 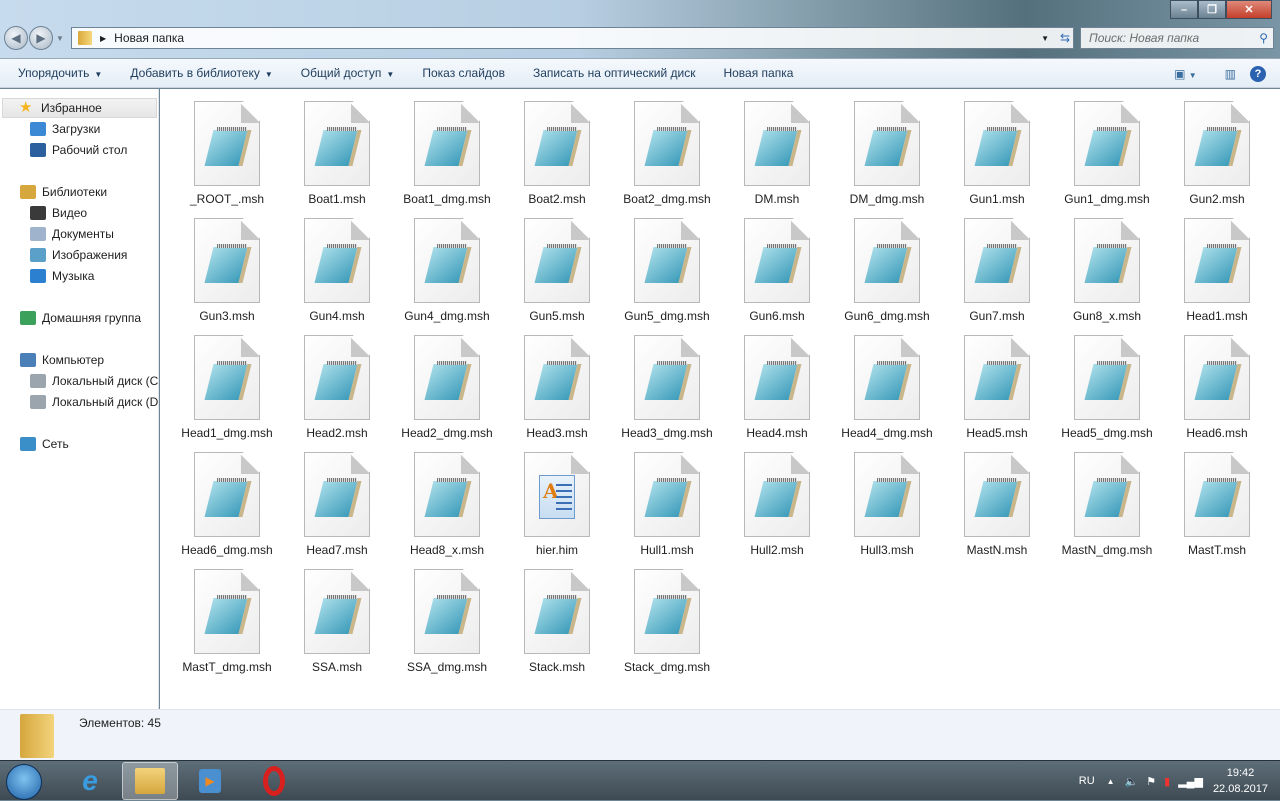 What do you see at coordinates (63, 192) in the screenshot?
I see `sidebar-item: Библиотеки` at bounding box center [63, 192].